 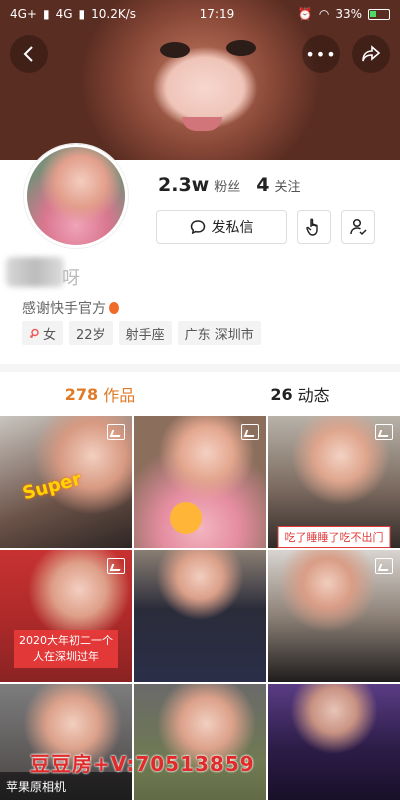 I want to click on content-tabs: 278 作品 26 动态, so click(x=200, y=394).